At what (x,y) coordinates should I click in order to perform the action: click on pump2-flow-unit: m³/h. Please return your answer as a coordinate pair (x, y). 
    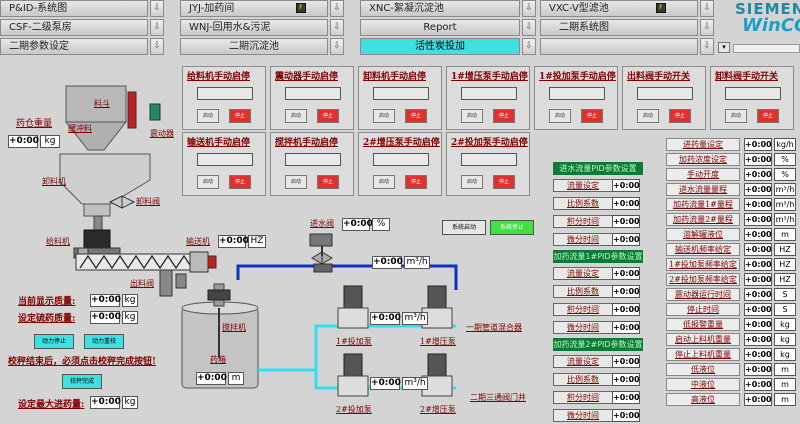
    Looking at the image, I should click on (415, 383).